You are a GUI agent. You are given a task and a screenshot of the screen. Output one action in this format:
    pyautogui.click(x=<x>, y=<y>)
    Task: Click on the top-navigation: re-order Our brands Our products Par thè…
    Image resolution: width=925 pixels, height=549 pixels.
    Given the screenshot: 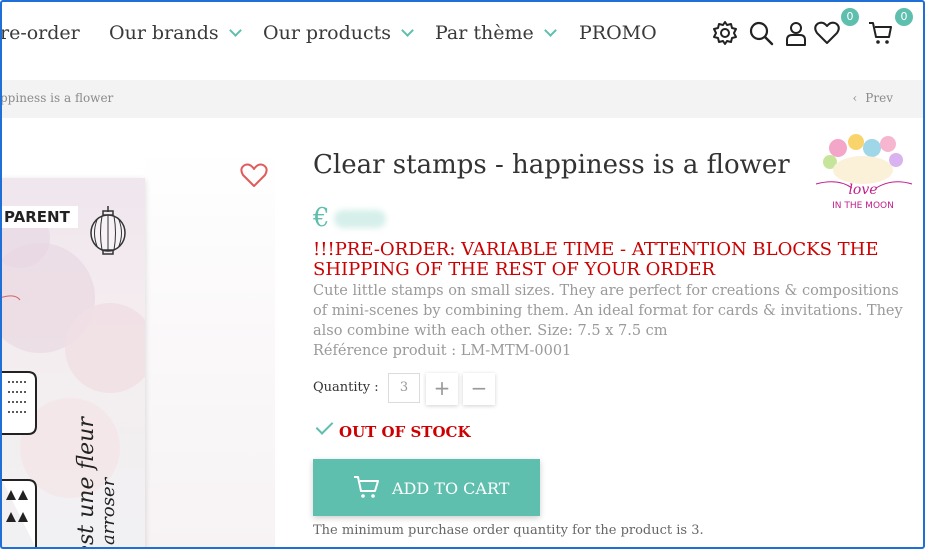 What is the action you would take?
    pyautogui.click(x=462, y=40)
    